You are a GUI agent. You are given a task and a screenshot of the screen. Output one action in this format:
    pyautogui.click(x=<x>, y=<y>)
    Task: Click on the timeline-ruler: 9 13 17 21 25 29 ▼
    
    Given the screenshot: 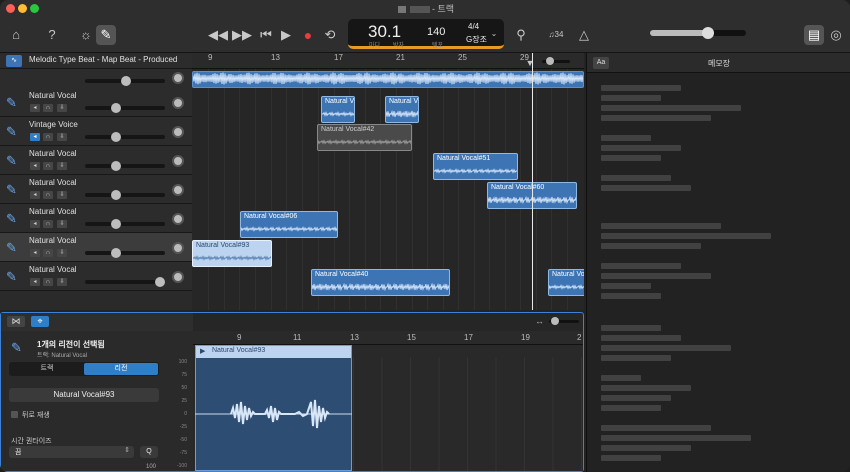 What is the action you would take?
    pyautogui.click(x=388, y=61)
    